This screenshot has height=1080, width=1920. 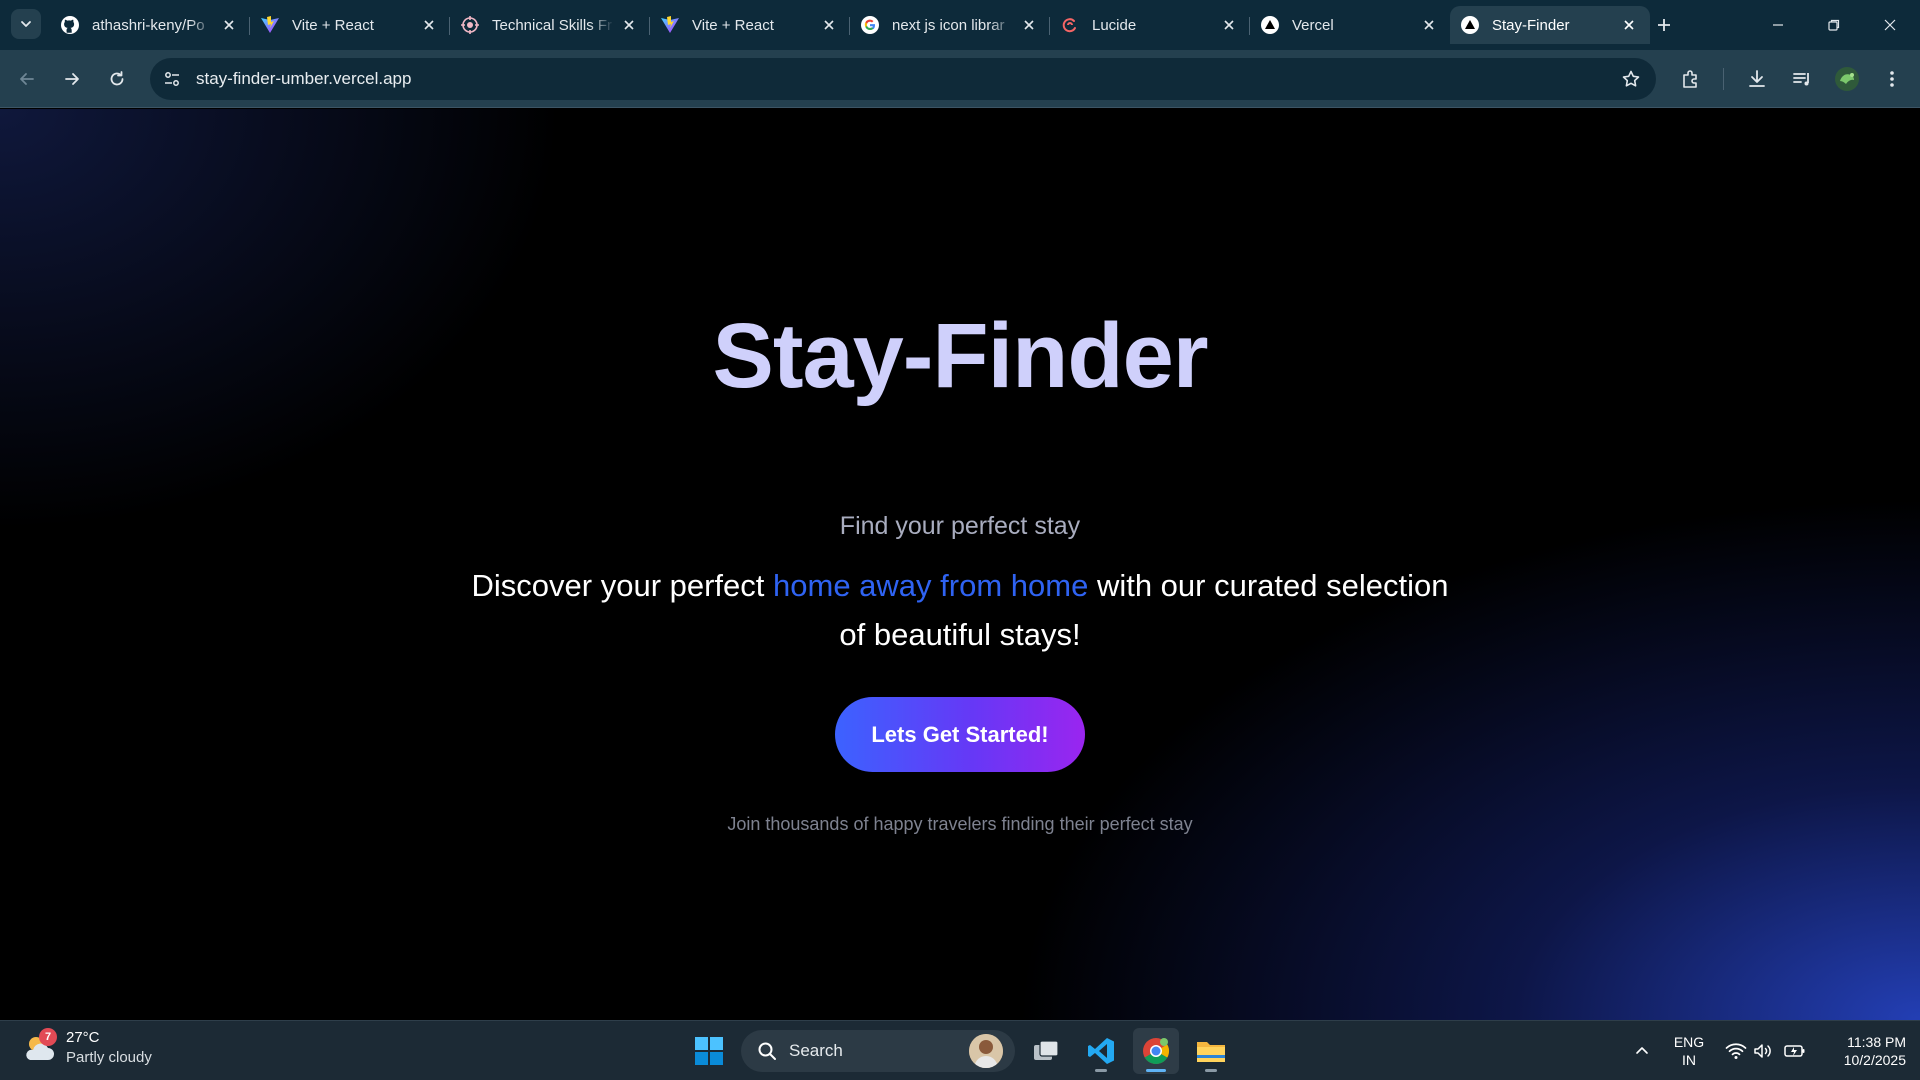 I want to click on tune-icon, so click(x=172, y=79).